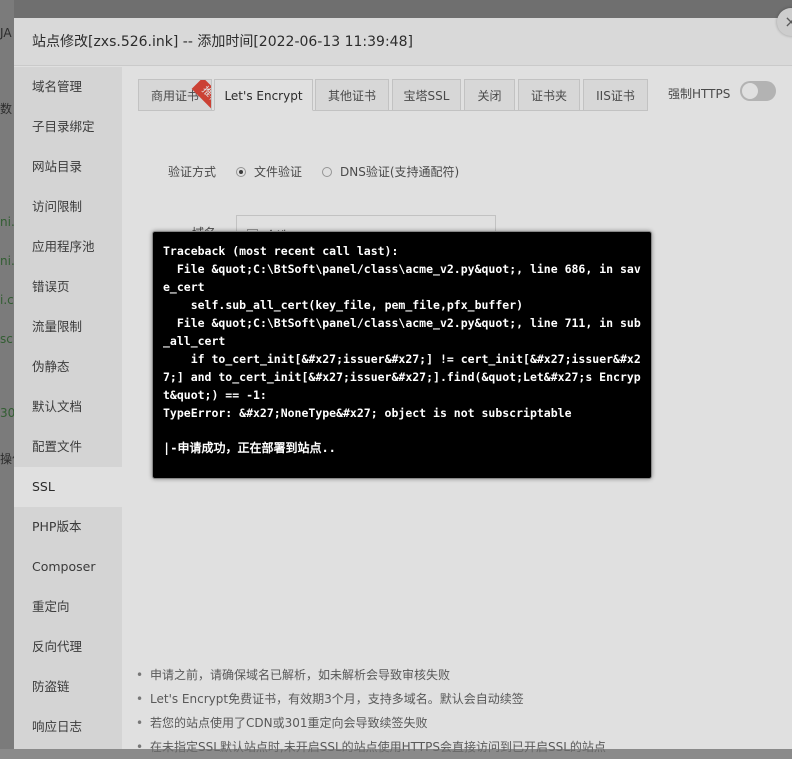 This screenshot has width=792, height=759. Describe the element at coordinates (6, 33) in the screenshot. I see `background-text: JA` at that location.